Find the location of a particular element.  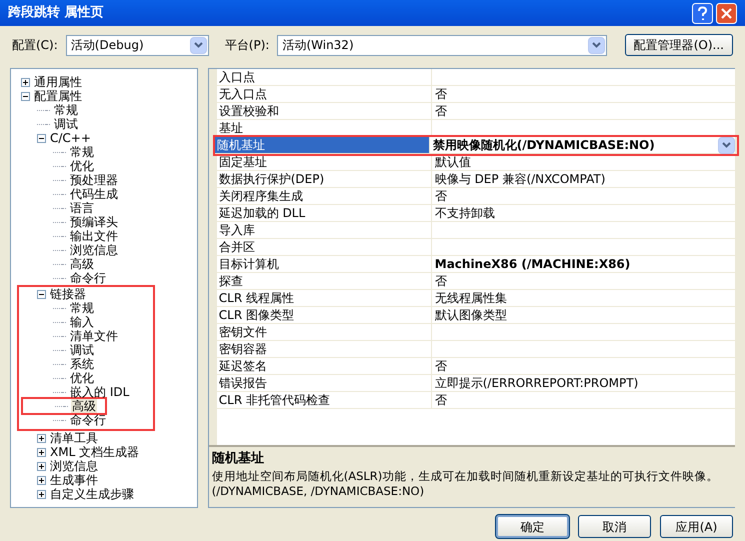

property-value: 禁用映像随机化(/DYNAMICBASE:NO) is located at coordinates (543, 145).